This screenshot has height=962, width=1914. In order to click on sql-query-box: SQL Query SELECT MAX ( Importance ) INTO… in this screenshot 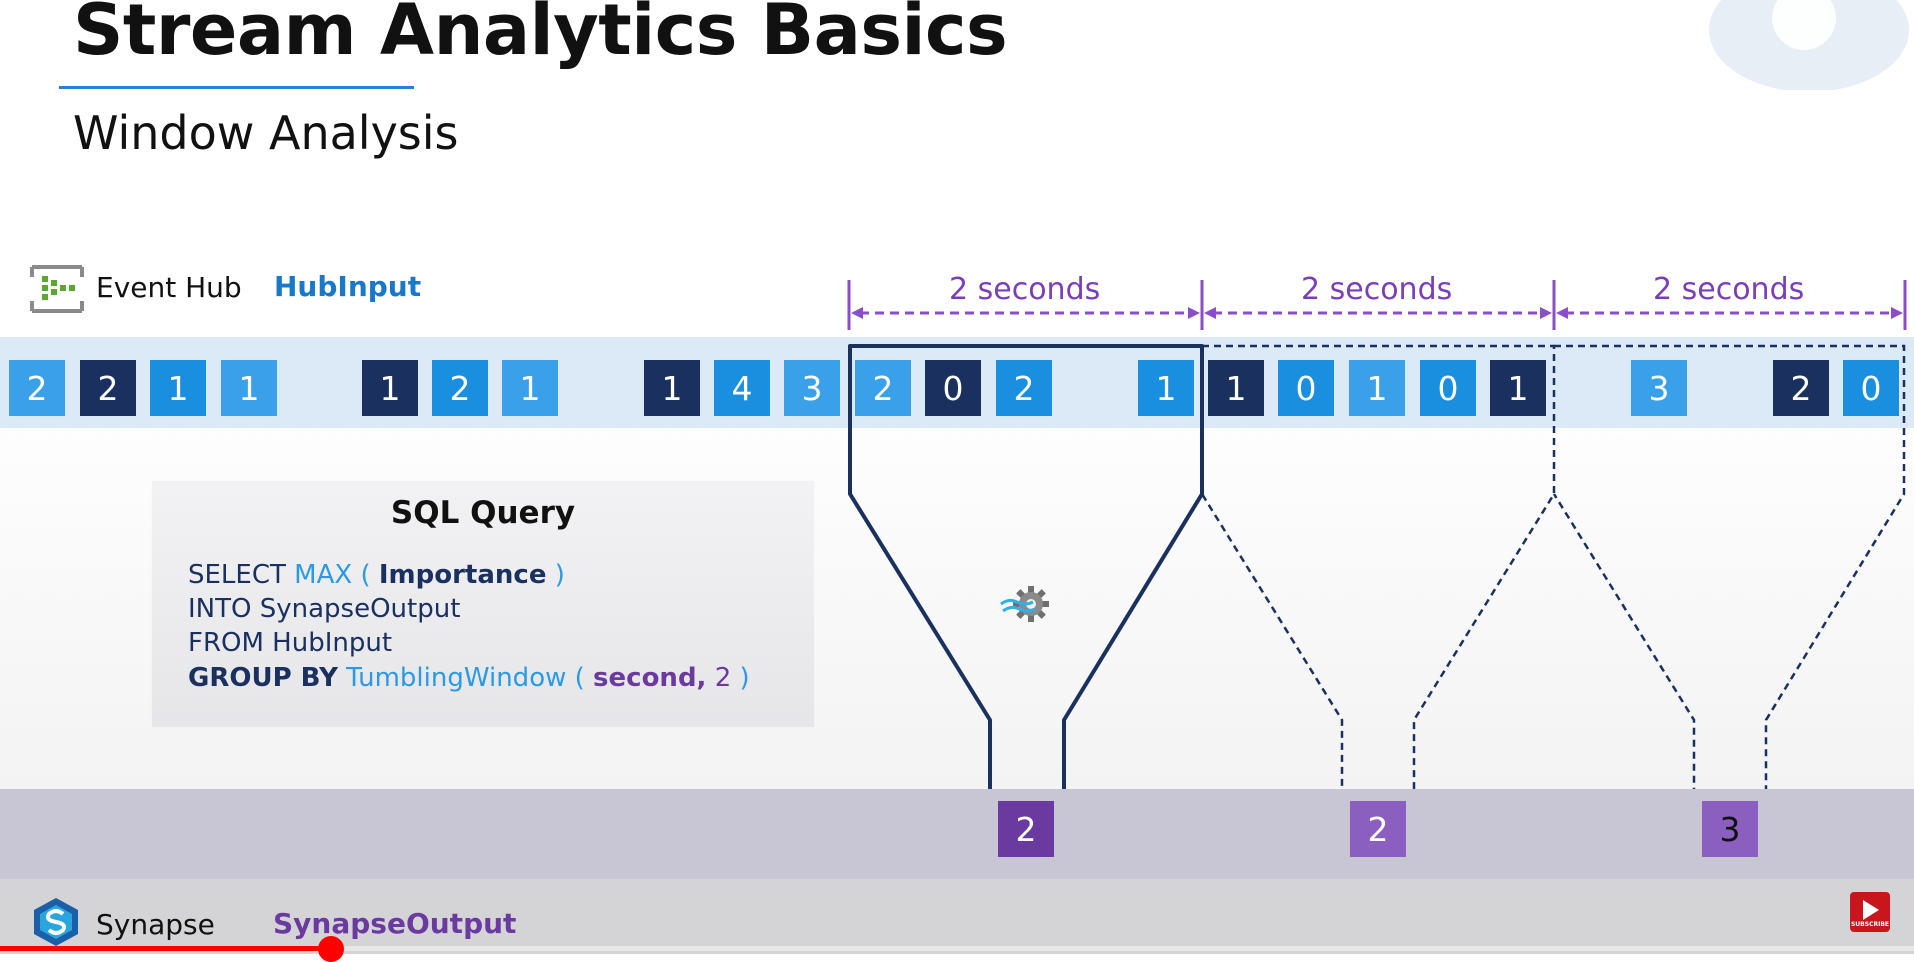, I will do `click(483, 604)`.